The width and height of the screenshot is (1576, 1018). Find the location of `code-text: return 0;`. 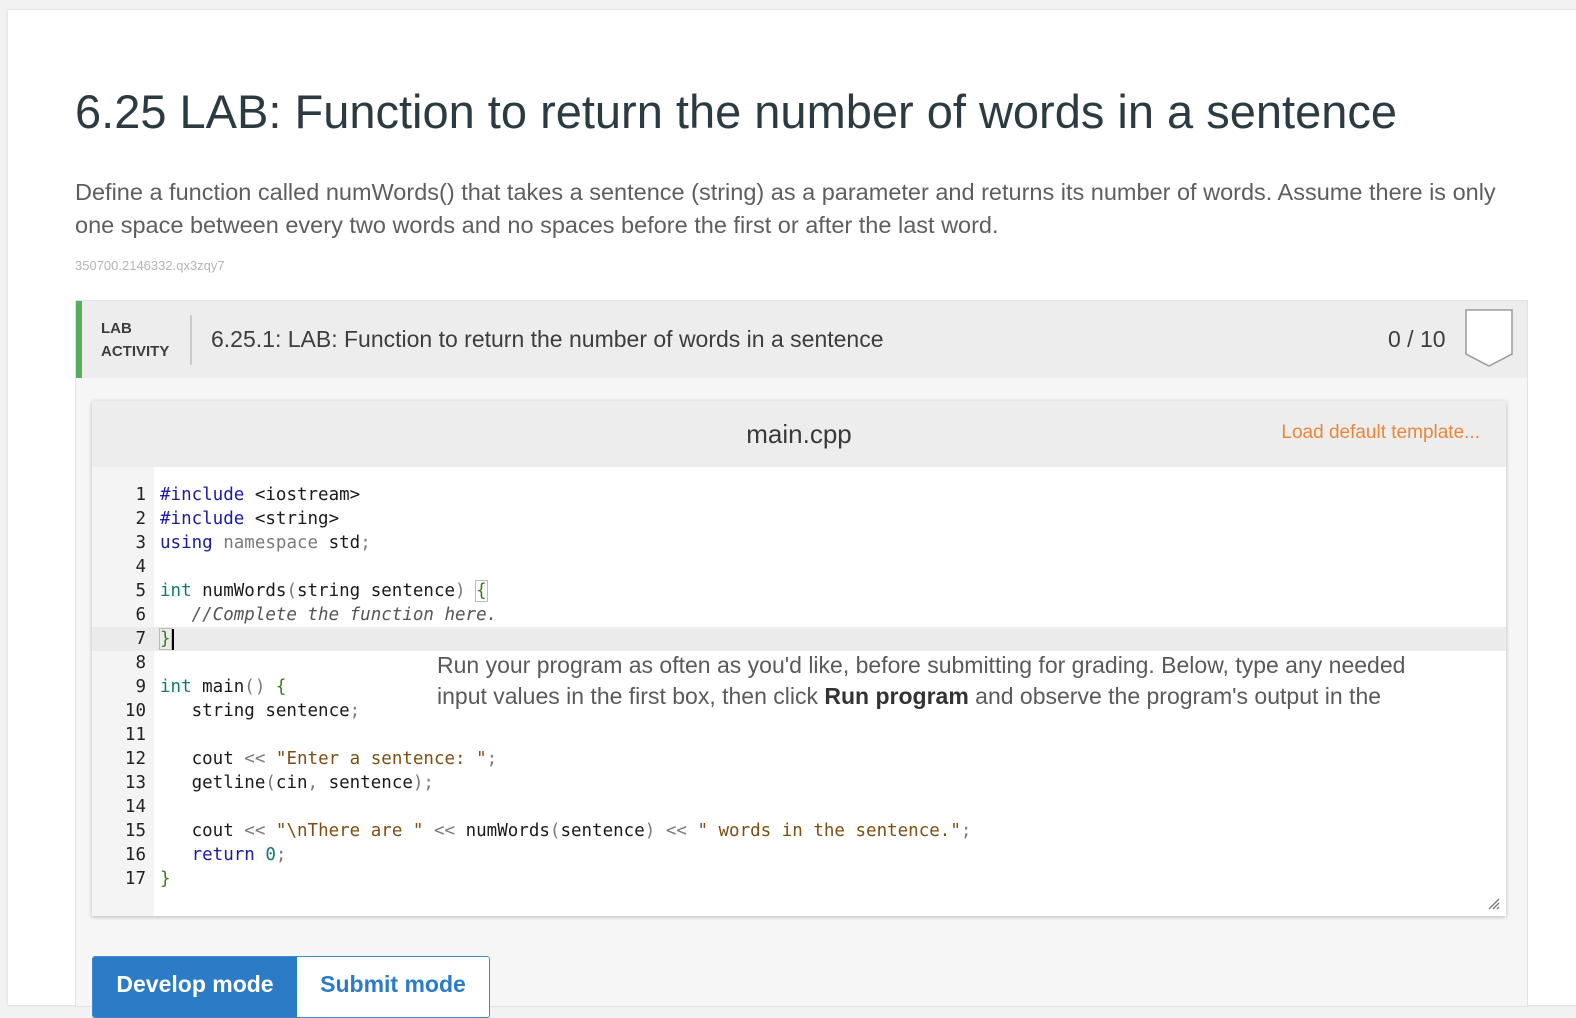

code-text: return 0; is located at coordinates (223, 855).